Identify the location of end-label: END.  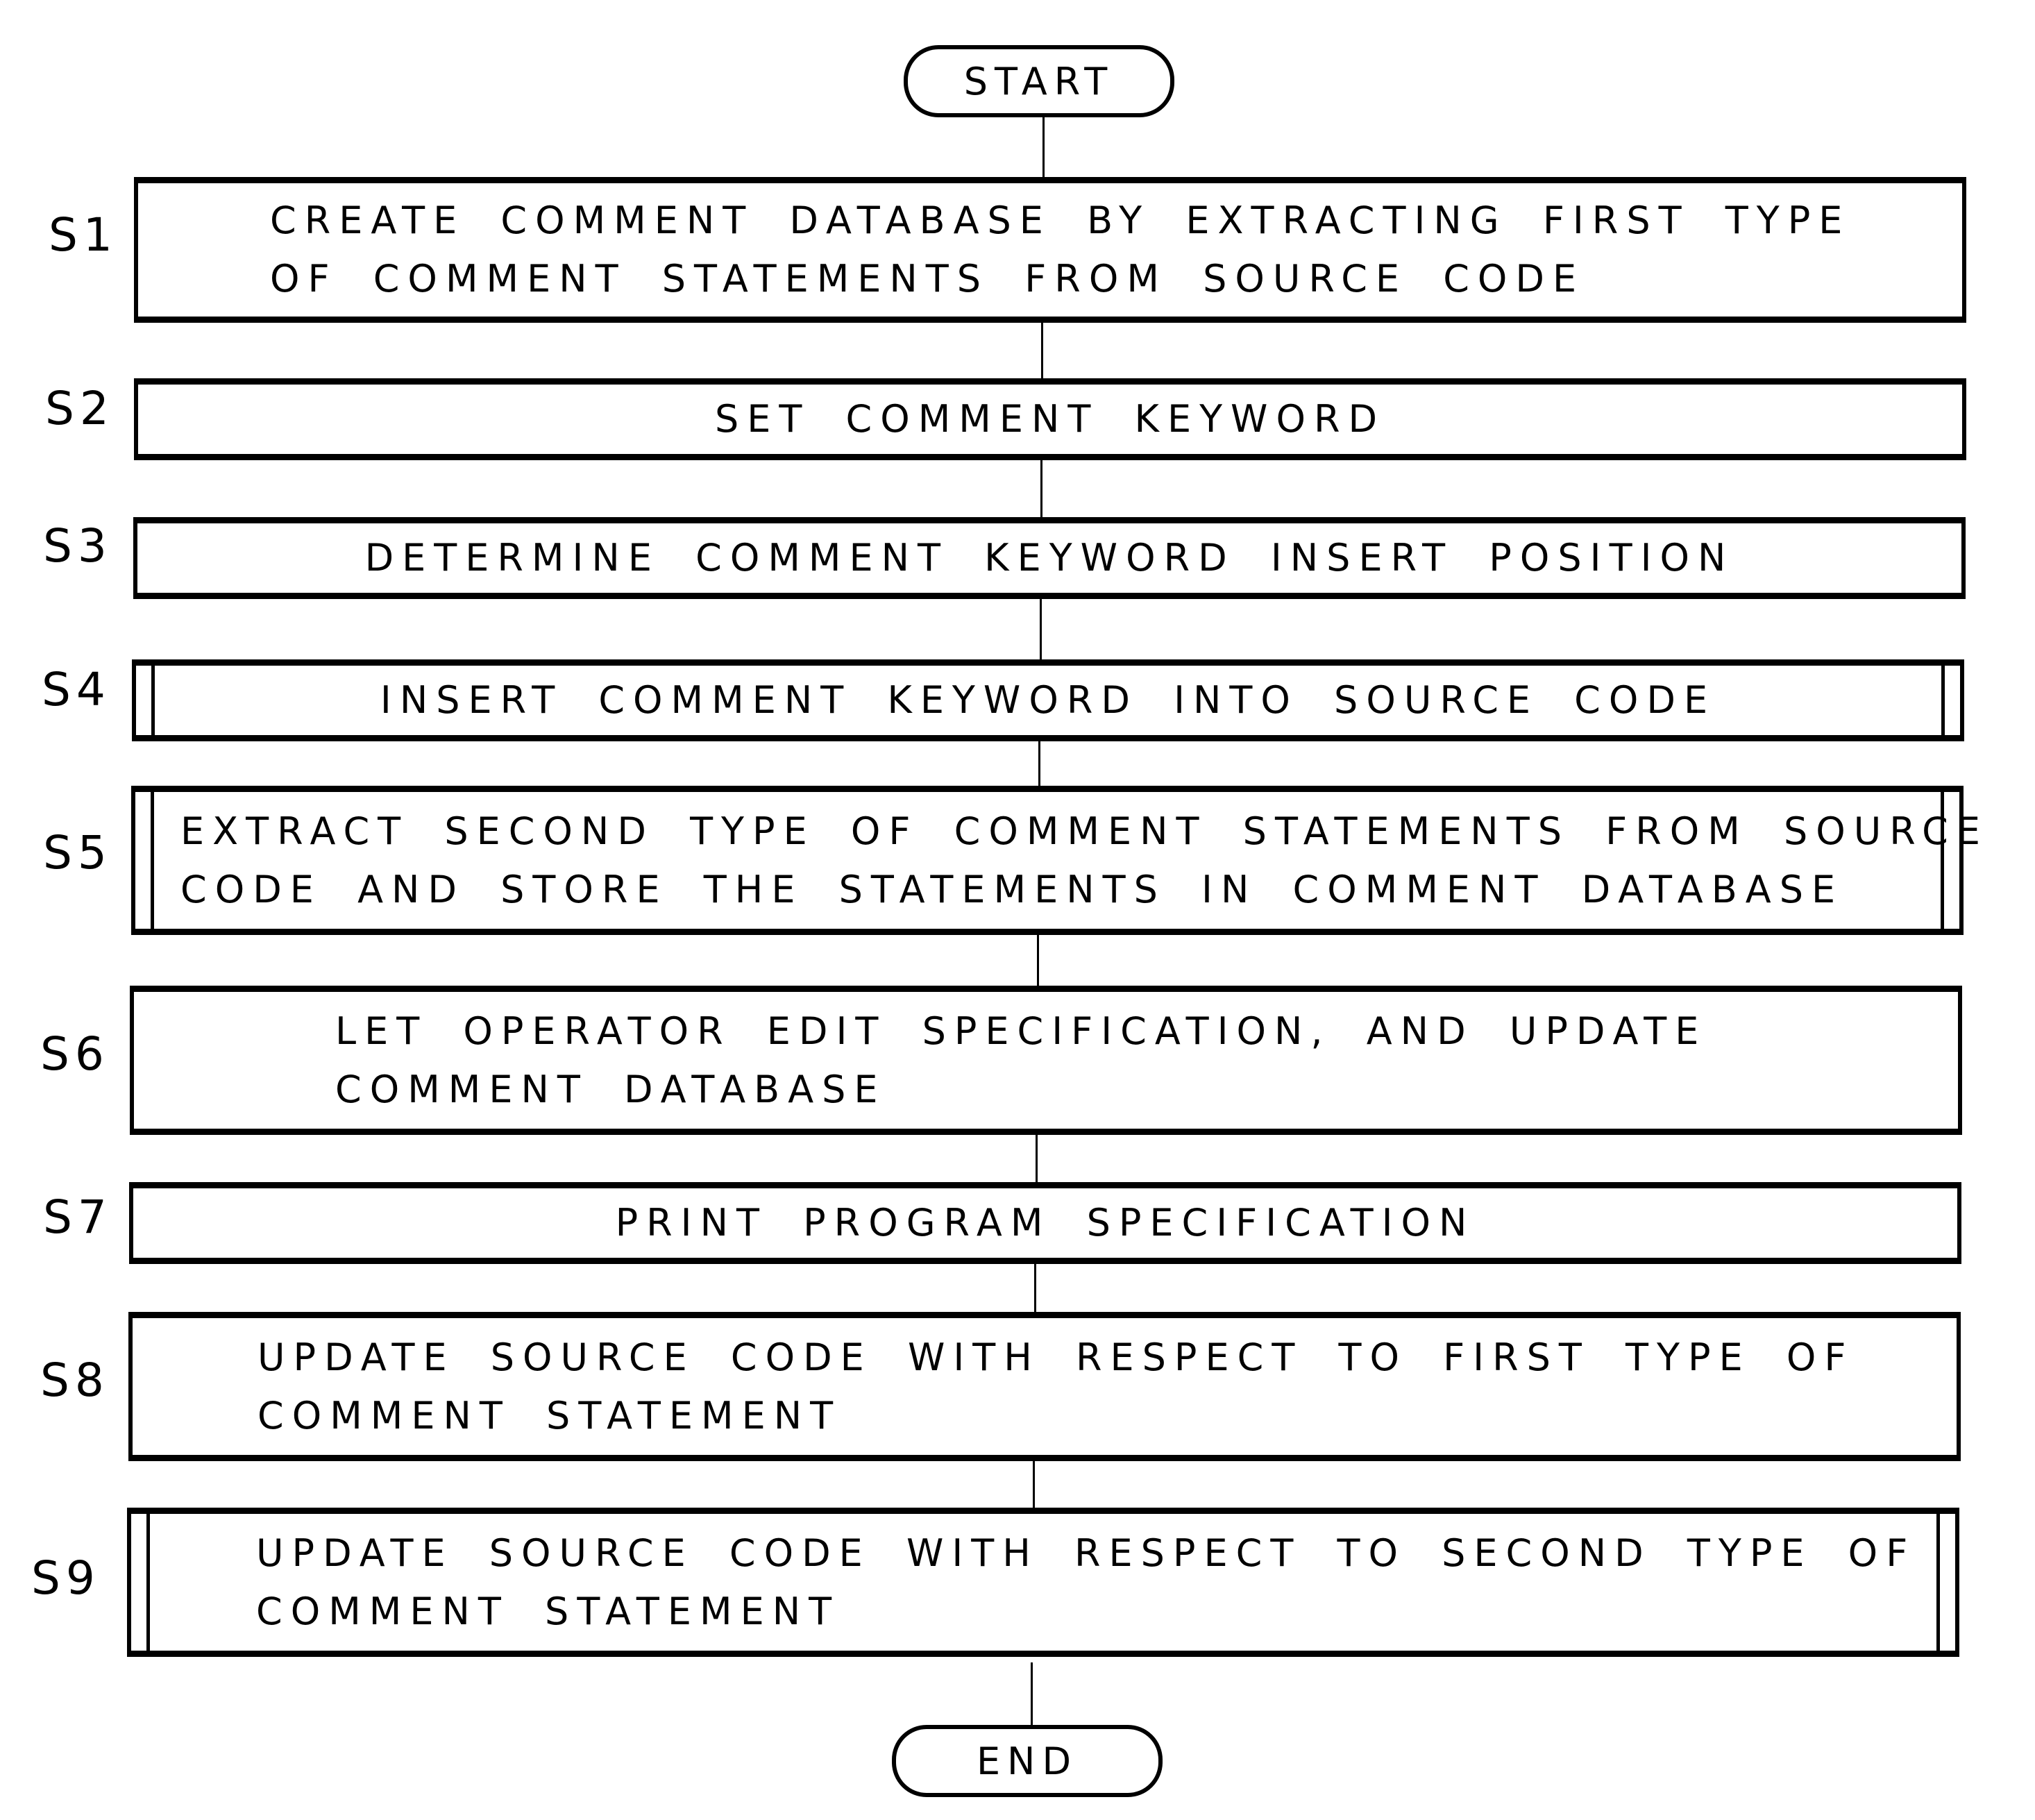
(1028, 1761).